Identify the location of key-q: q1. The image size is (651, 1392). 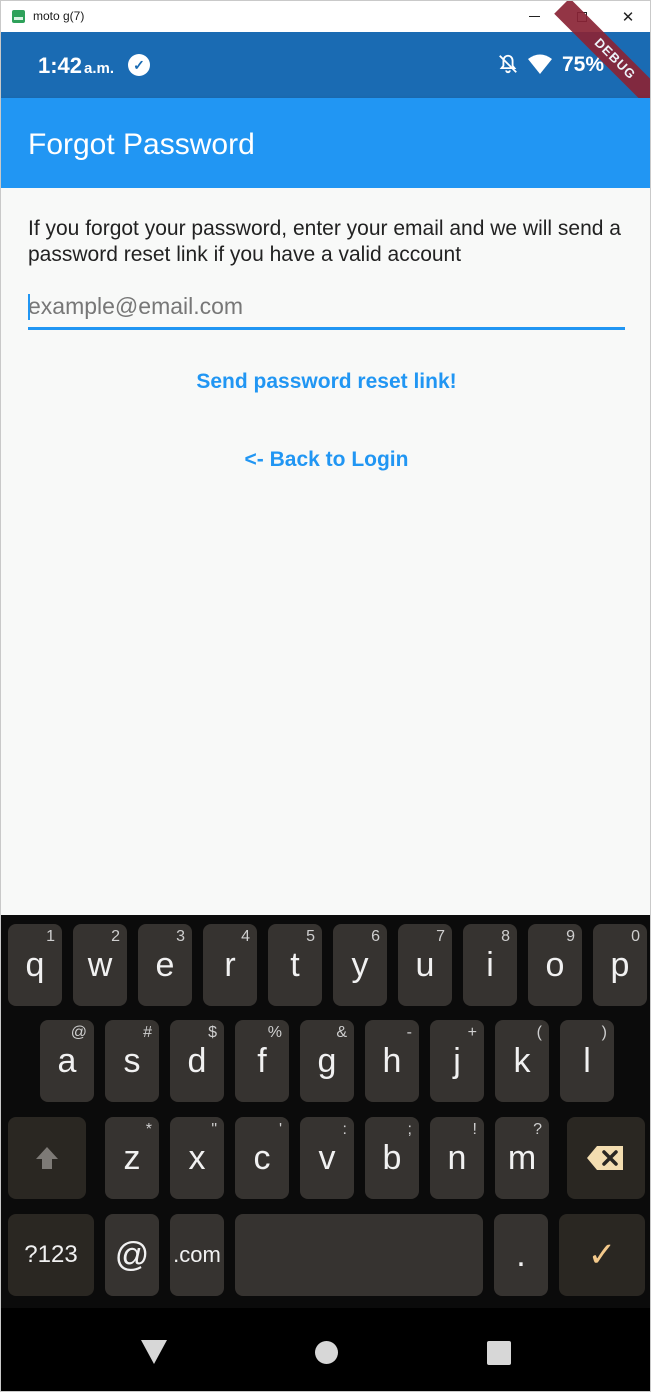
(35, 965).